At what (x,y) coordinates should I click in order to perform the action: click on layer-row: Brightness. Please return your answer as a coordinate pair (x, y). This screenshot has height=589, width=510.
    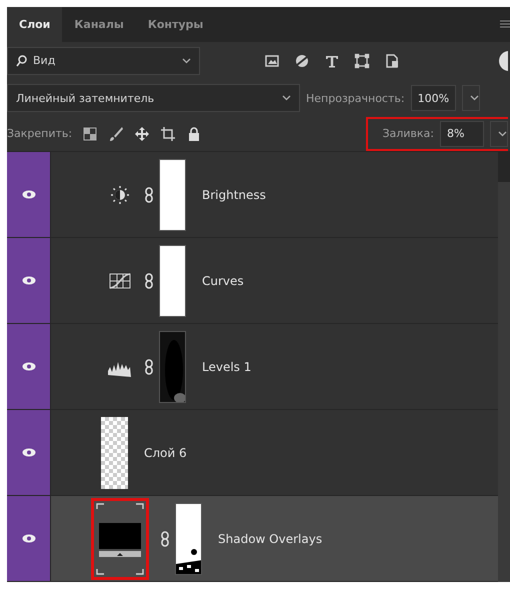
    Looking at the image, I should click on (252, 195).